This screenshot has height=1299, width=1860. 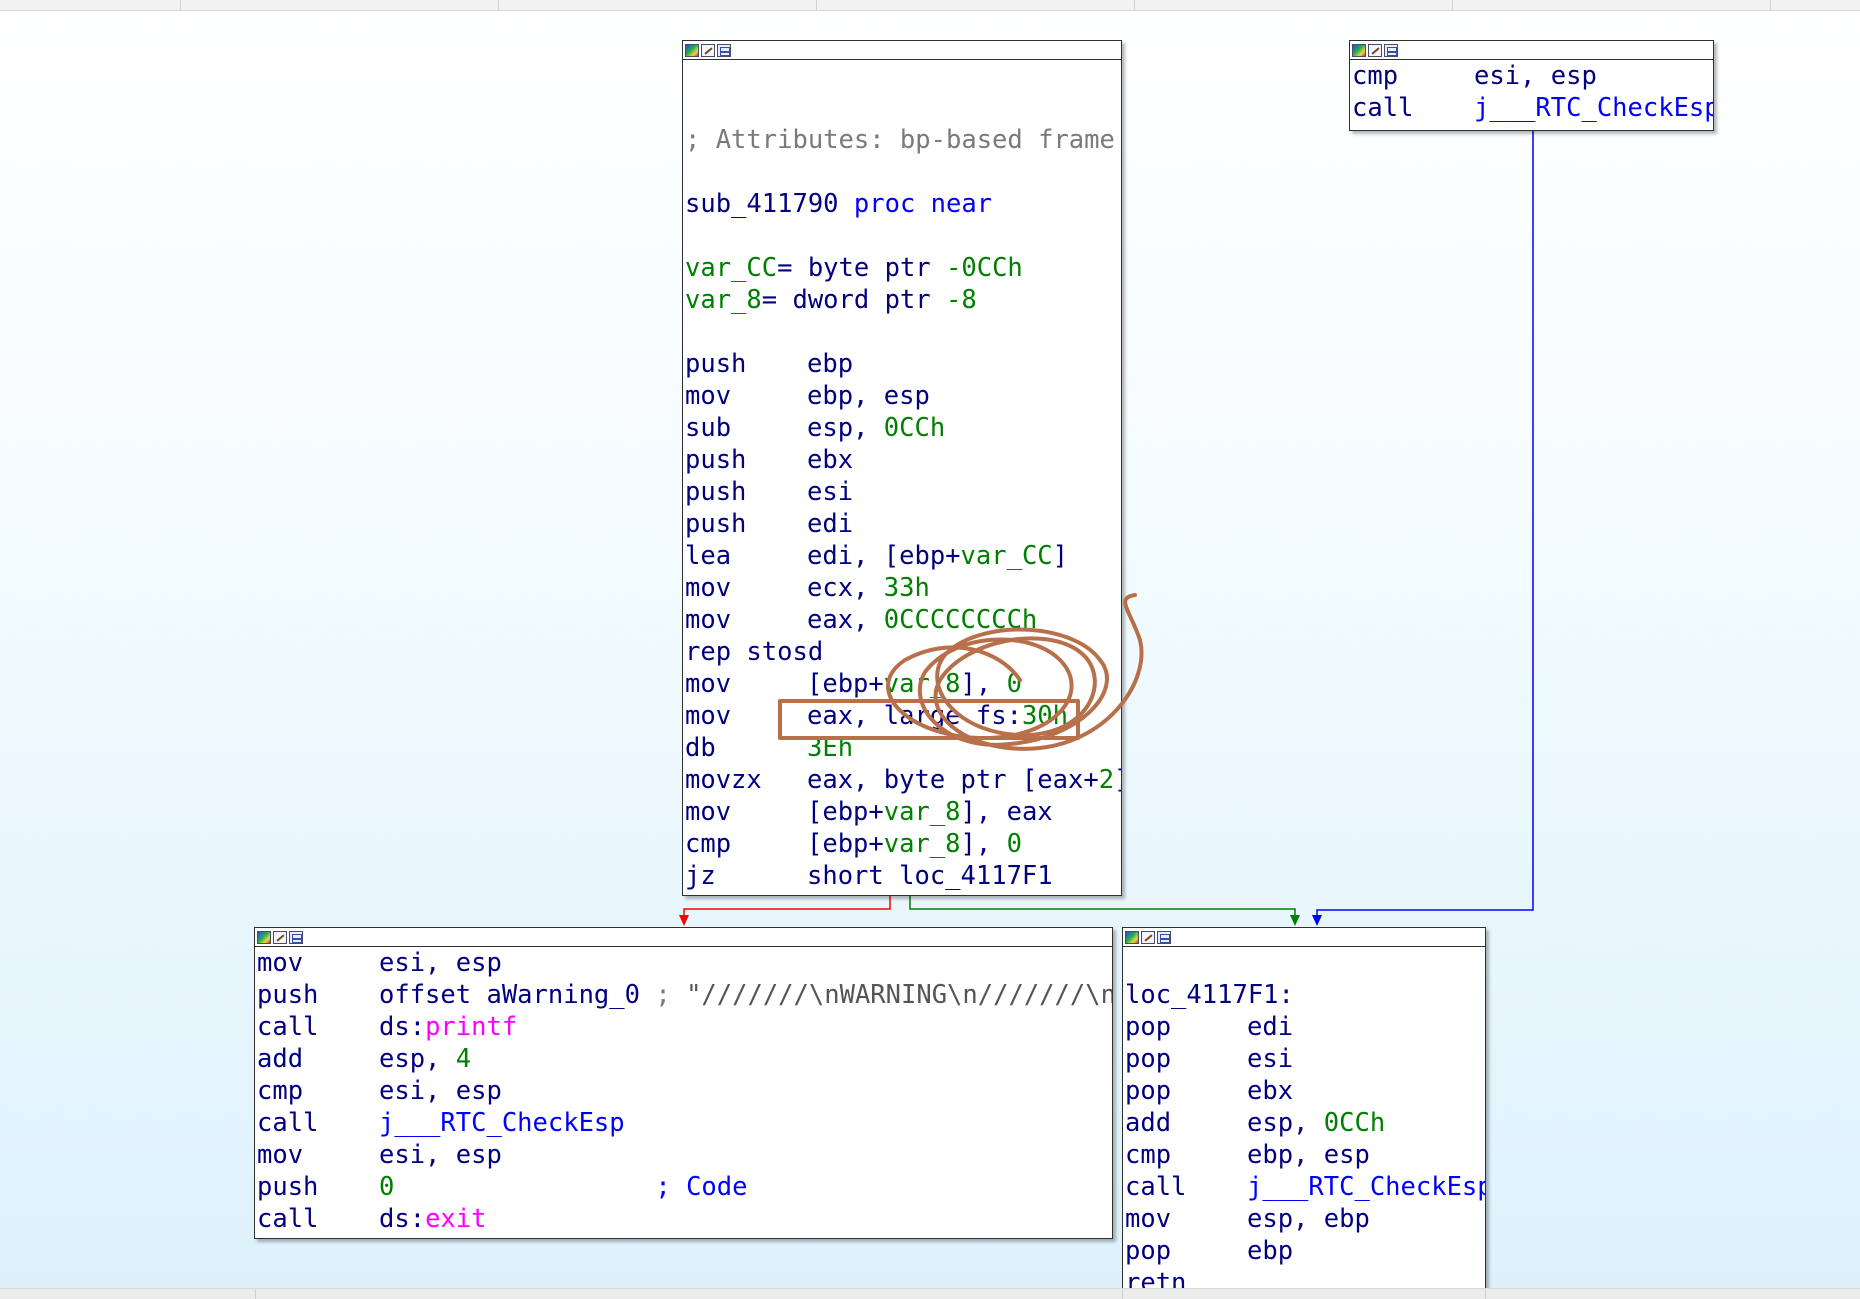 I want to click on annotation-scribble, so click(x=1015, y=672).